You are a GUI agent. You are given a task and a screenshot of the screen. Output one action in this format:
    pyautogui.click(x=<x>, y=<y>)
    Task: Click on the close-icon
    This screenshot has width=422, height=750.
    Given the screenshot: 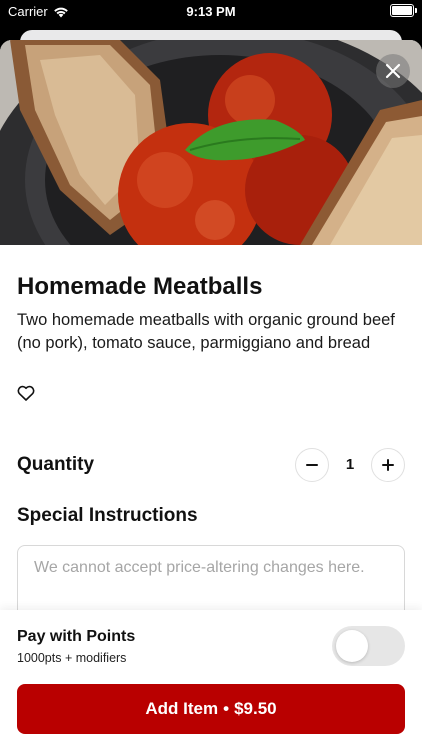 What is the action you would take?
    pyautogui.click(x=393, y=71)
    